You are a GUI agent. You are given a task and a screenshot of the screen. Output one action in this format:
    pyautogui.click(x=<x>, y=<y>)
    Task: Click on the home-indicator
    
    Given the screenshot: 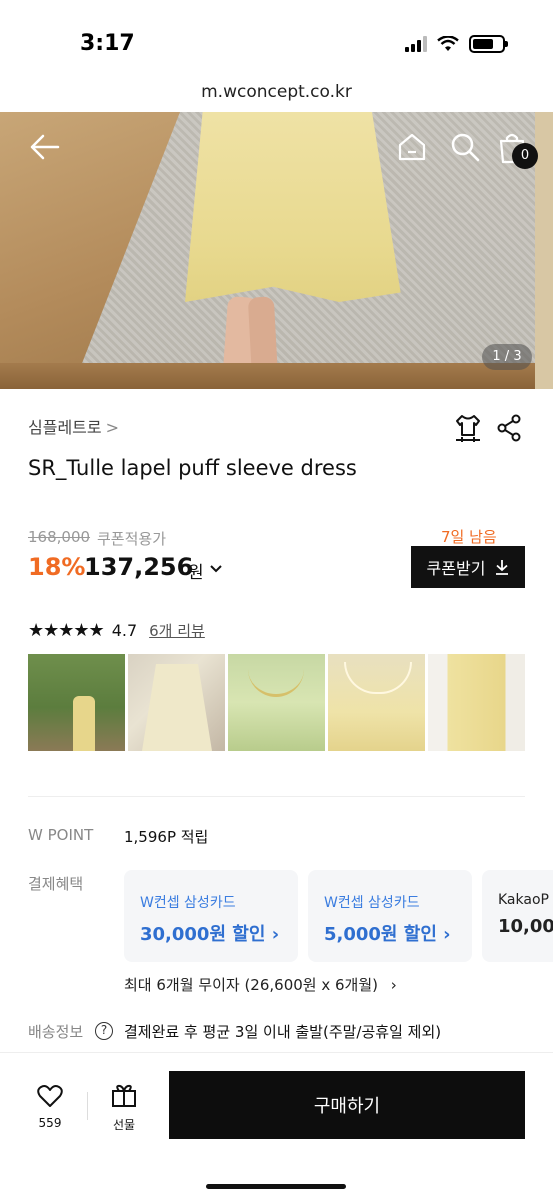 What is the action you would take?
    pyautogui.click(x=276, y=1186)
    